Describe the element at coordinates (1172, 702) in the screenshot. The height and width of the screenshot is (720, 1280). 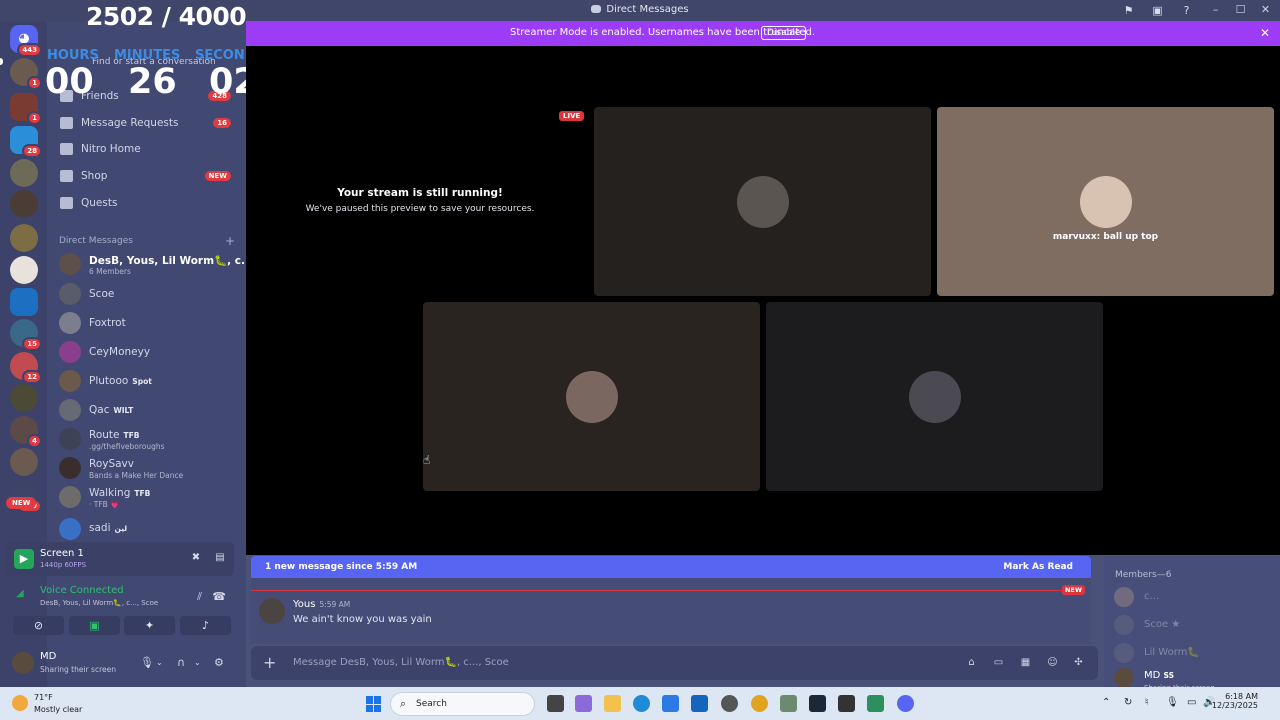
I see `mic-icon: 🎙` at that location.